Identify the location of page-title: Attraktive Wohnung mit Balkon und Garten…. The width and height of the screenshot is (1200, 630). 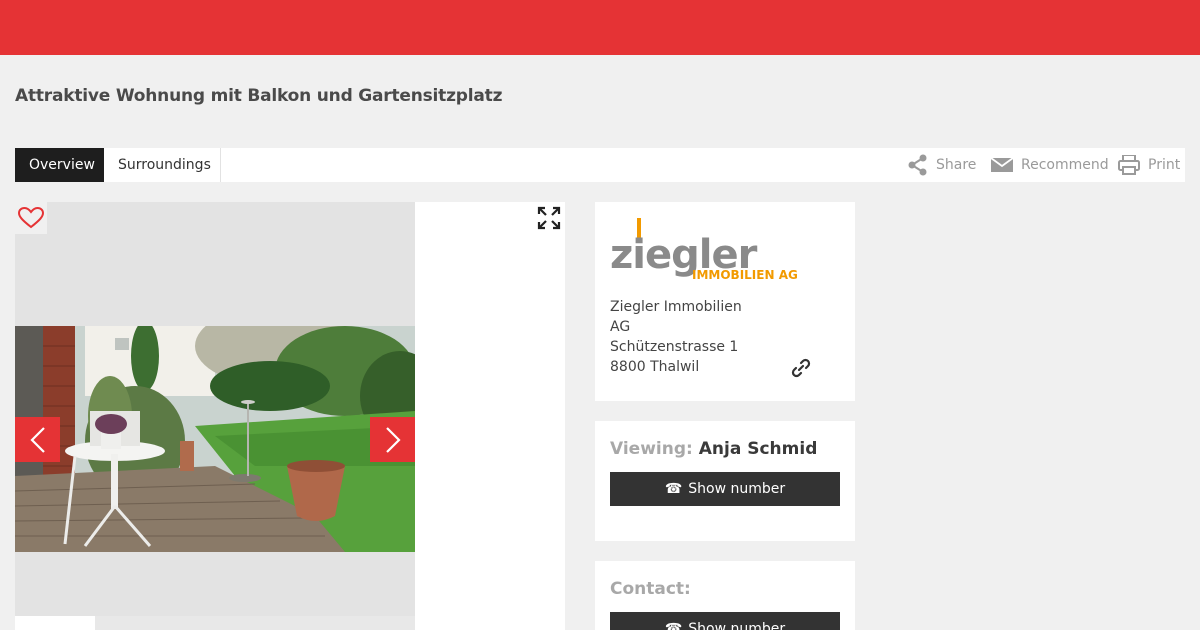
(259, 96).